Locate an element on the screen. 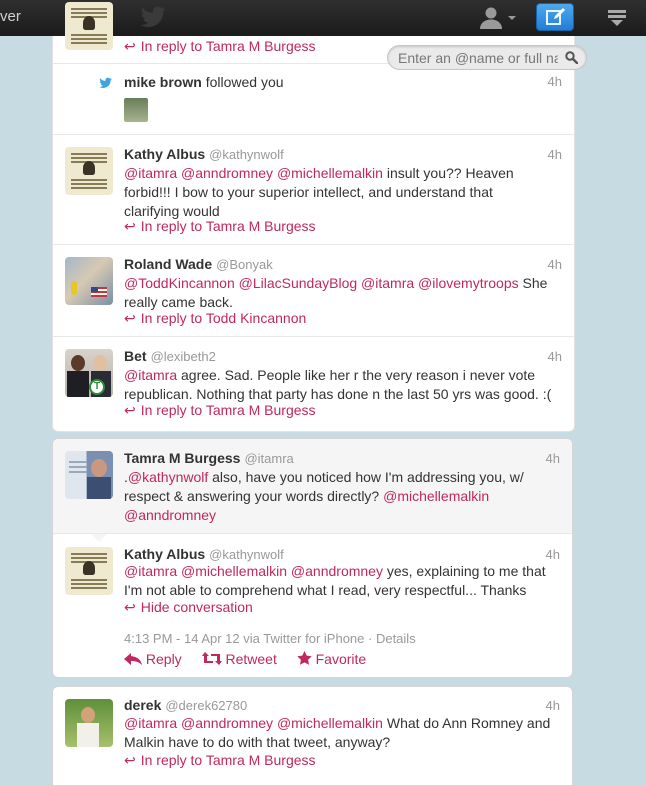 The image size is (646, 786). retweet-button: Retweet is located at coordinates (239, 659).